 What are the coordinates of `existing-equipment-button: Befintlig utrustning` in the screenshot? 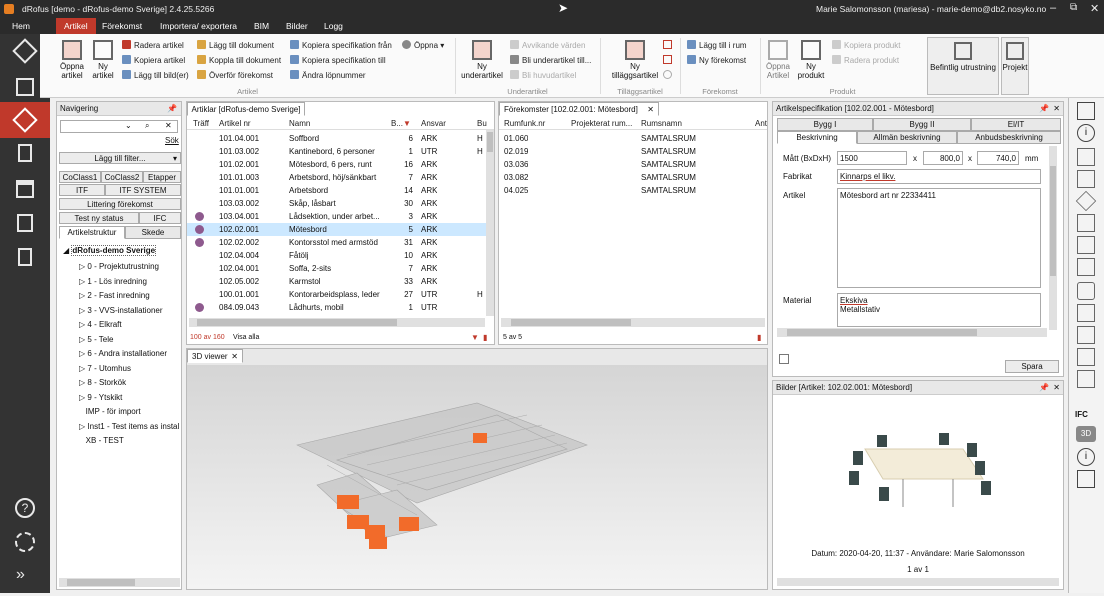 It's located at (963, 66).